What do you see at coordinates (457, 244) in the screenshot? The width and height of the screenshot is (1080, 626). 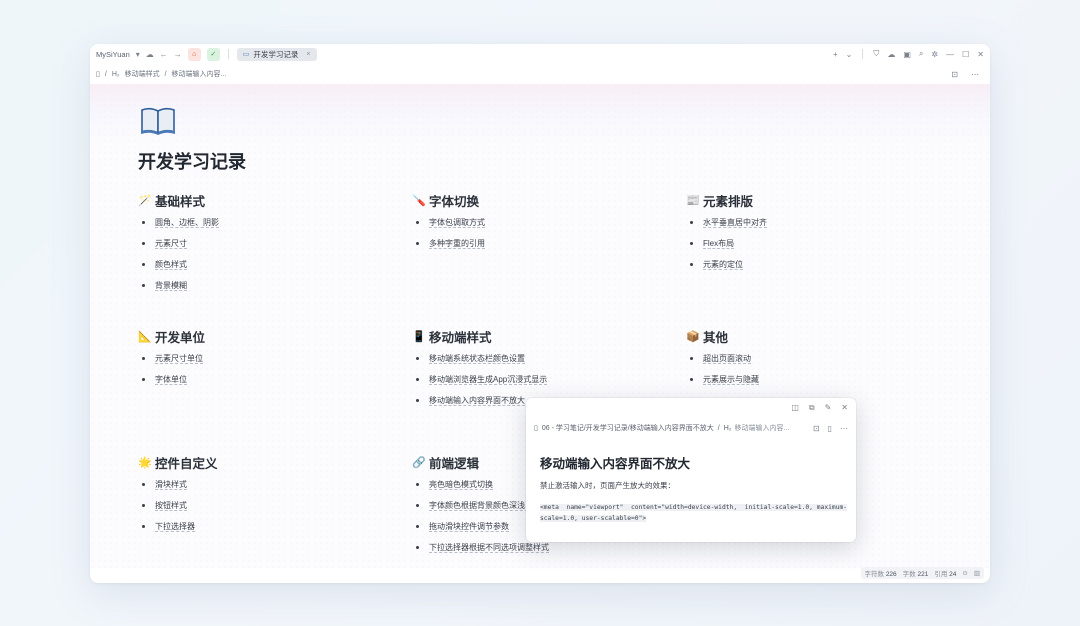 I see `block-ref-link: 多种字重的引用` at bounding box center [457, 244].